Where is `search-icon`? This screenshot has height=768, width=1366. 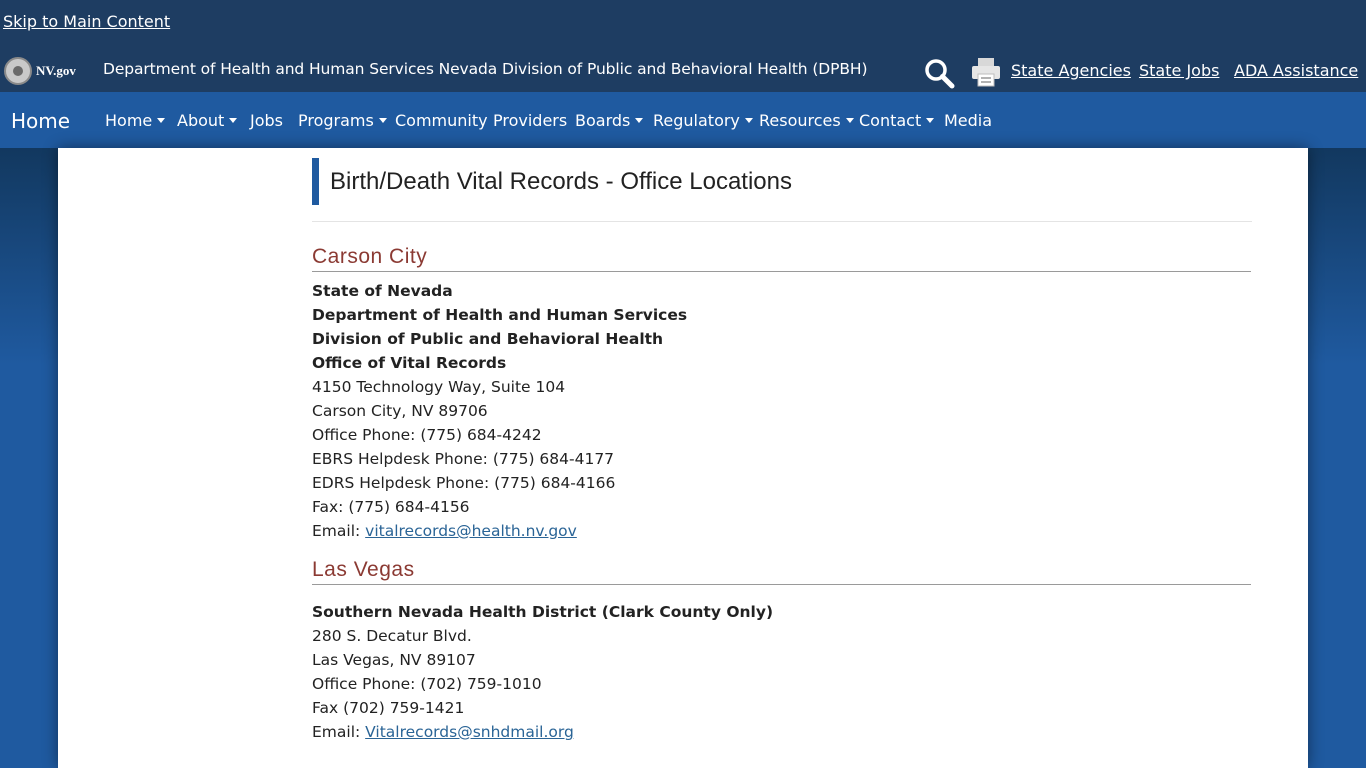 search-icon is located at coordinates (939, 73).